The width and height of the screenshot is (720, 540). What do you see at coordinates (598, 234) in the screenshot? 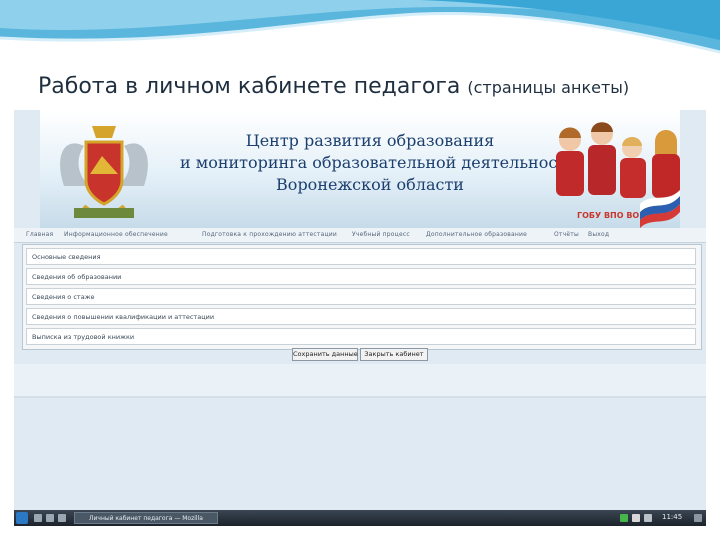
I see `nav-item-exit: Выход` at bounding box center [598, 234].